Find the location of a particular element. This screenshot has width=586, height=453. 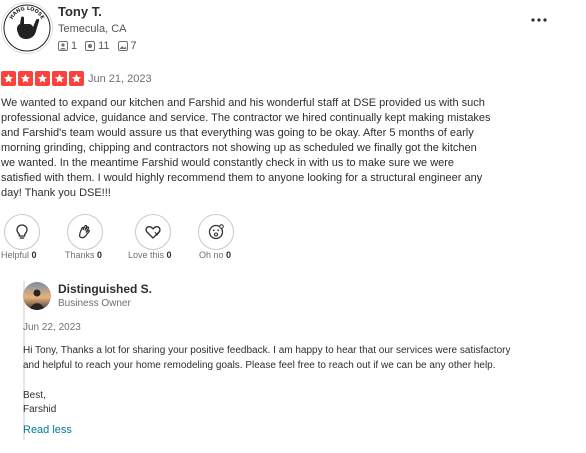

read-less-link: Read less is located at coordinates (47, 430).